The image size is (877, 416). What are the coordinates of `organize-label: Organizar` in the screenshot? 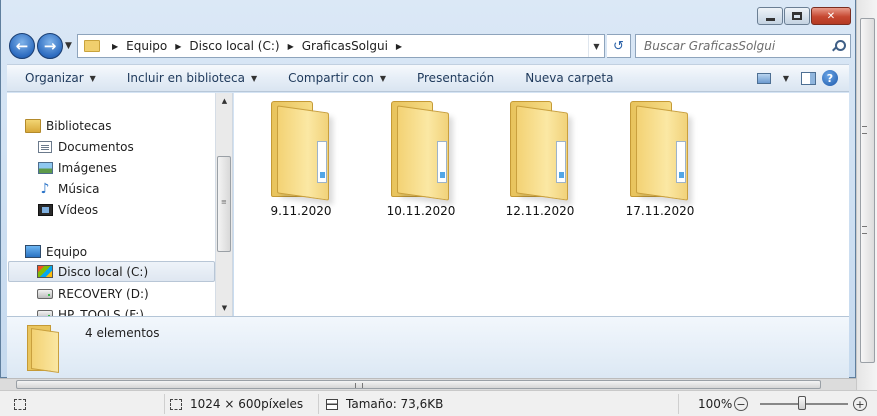 It's located at (54, 78).